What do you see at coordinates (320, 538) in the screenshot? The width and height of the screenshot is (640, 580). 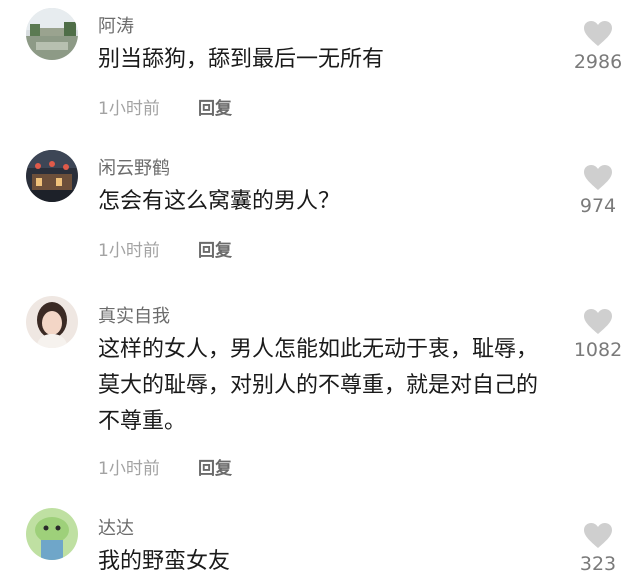 I see `comment-item: 达达 我的野蛮女友 323` at bounding box center [320, 538].